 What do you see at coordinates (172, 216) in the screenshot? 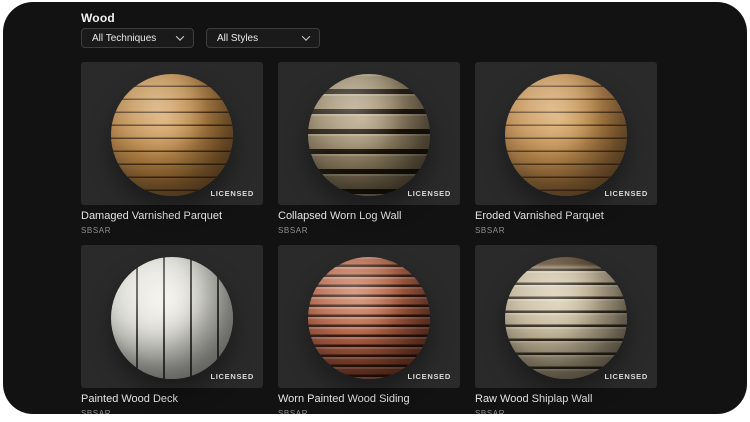
I see `material-name: Damaged Varnished Parquet` at bounding box center [172, 216].